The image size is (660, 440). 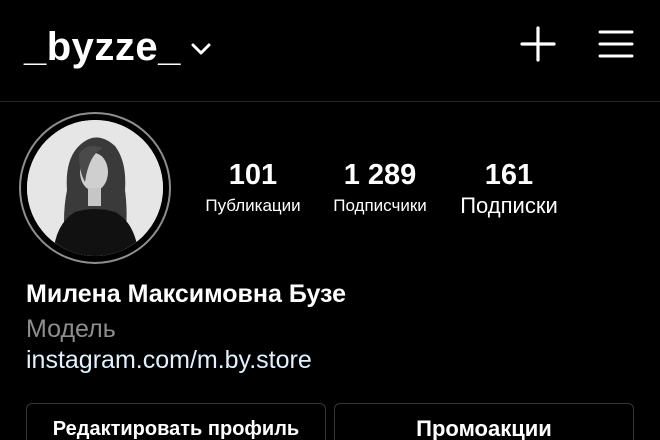 I want to click on following-count: 161, so click(x=509, y=175).